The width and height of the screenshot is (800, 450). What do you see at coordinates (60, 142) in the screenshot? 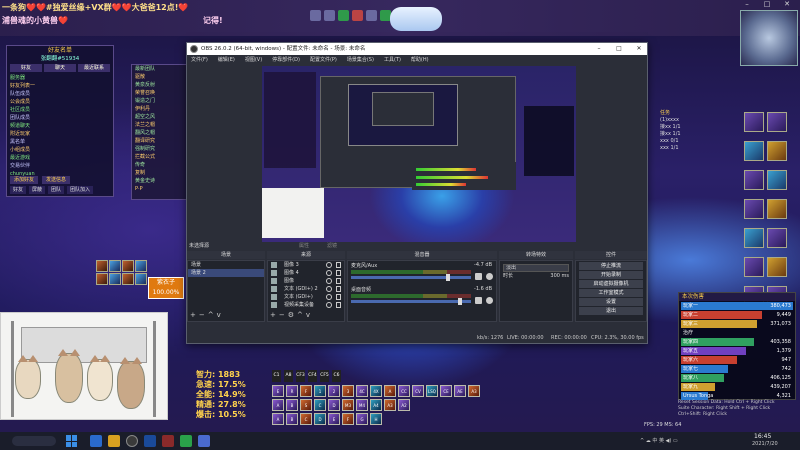
I see `list-item: 黑名单` at bounding box center [60, 142].